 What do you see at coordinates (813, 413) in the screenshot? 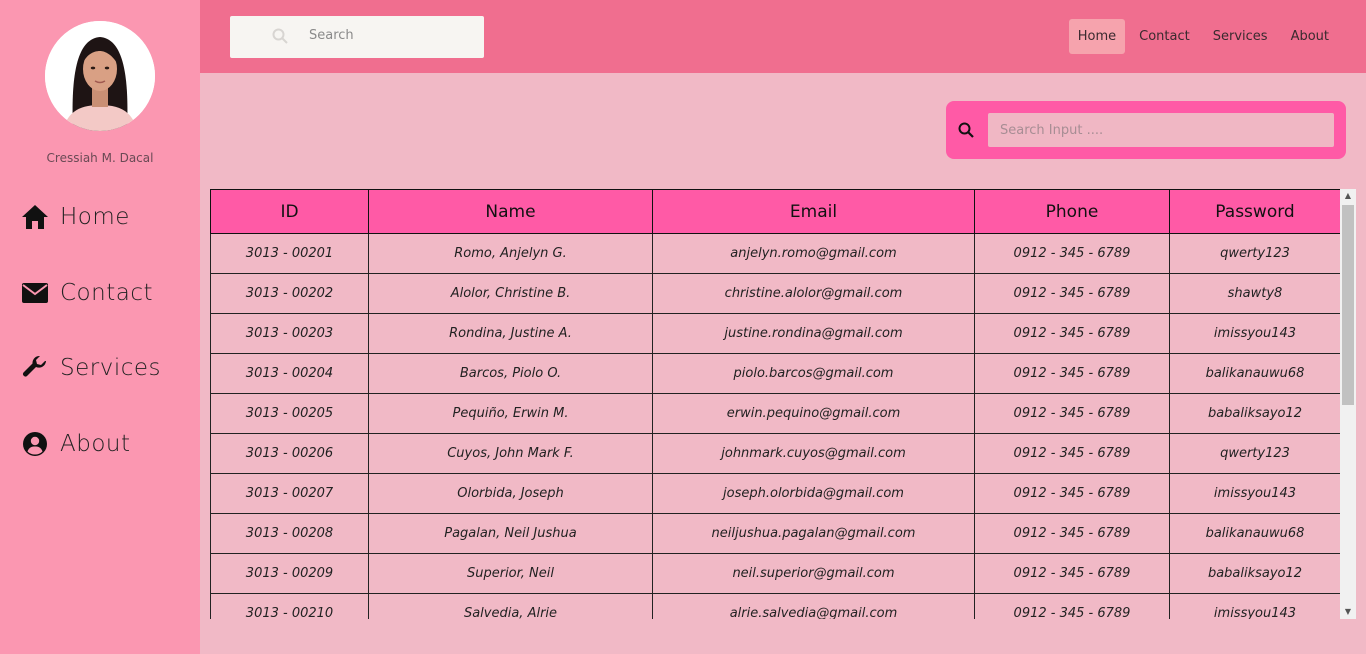
I see `cell-email: erwin.pequino@gmail.com` at bounding box center [813, 413].